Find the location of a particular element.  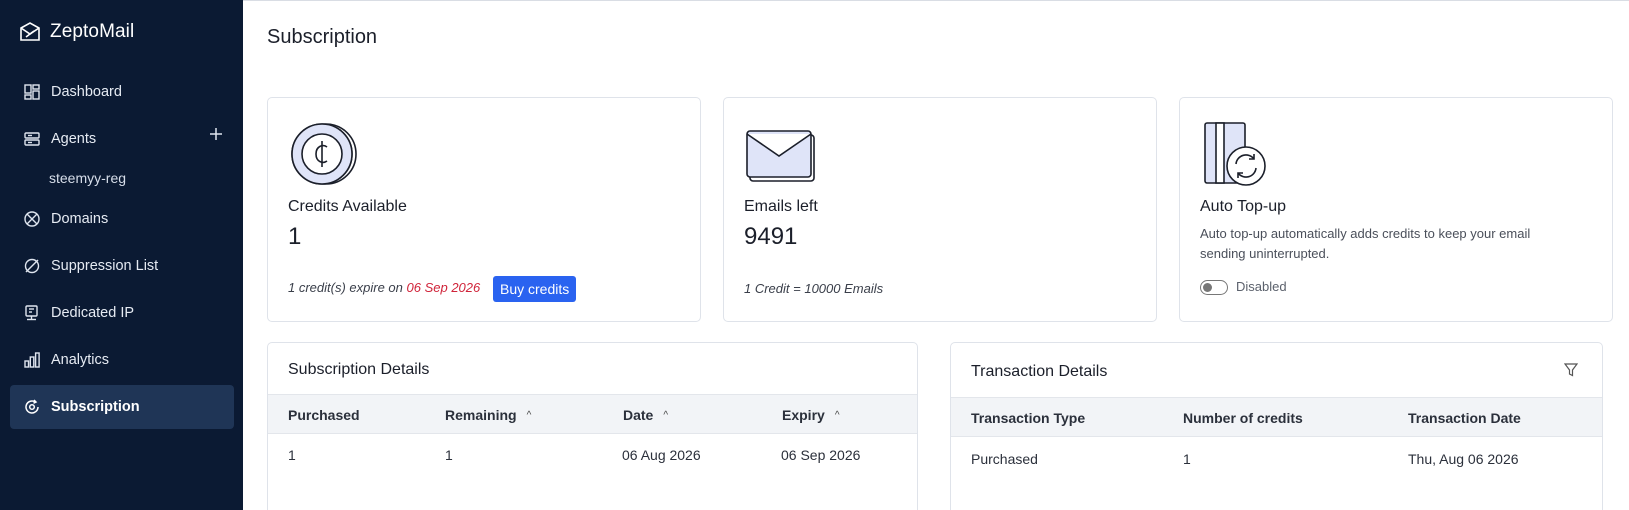

column-header-transaction-date: Transaction Date is located at coordinates (1464, 418).